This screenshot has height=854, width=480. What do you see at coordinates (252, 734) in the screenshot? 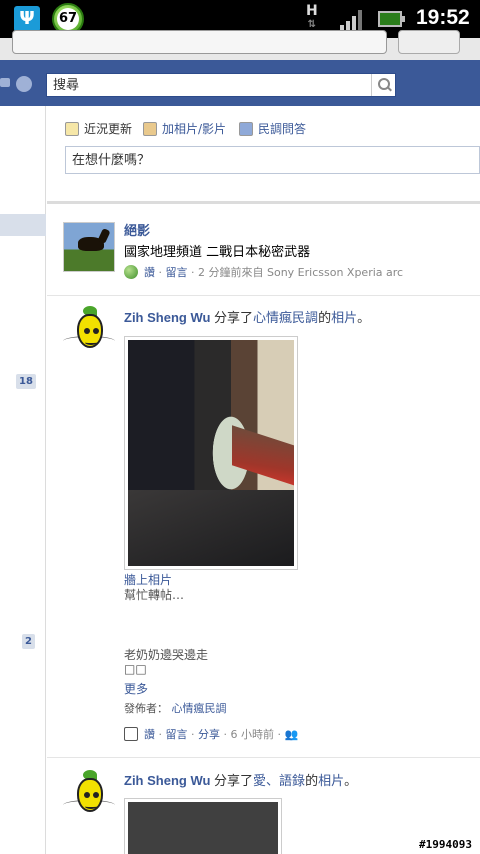
I see `story-timestamp: 6 小時前` at bounding box center [252, 734].